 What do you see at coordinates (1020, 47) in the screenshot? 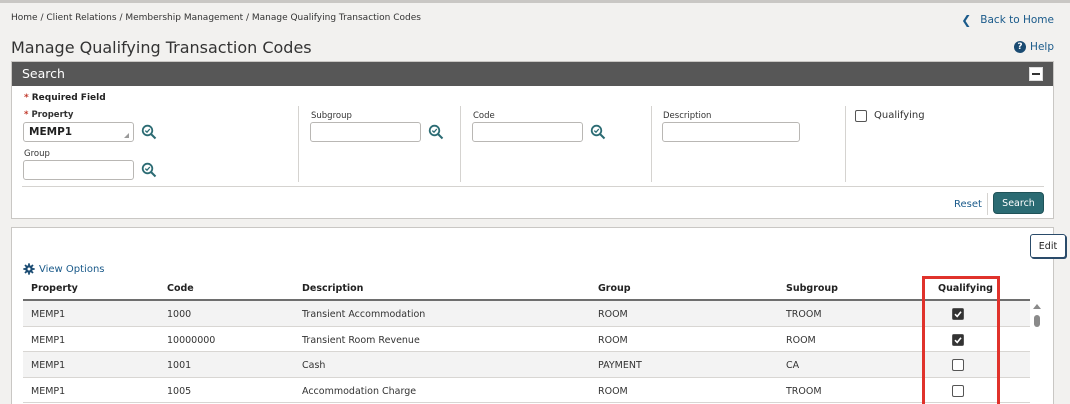
I see `help-icon: ?` at bounding box center [1020, 47].